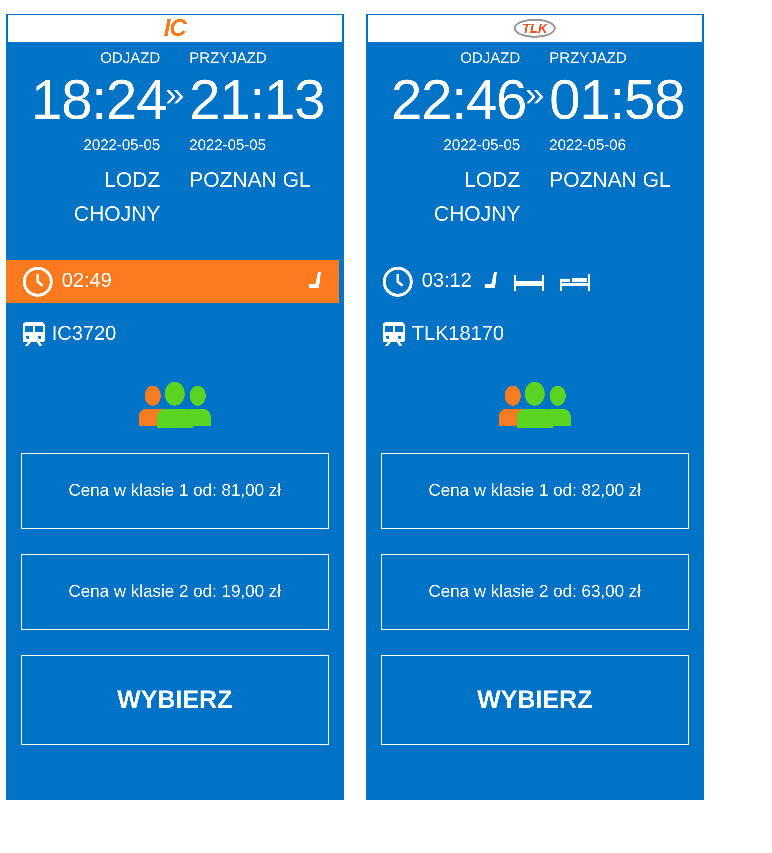 This screenshot has height=853, width=772. Describe the element at coordinates (175, 592) in the screenshot. I see `price-label: Cena w klasie 2 od: 19,00 zł` at that location.